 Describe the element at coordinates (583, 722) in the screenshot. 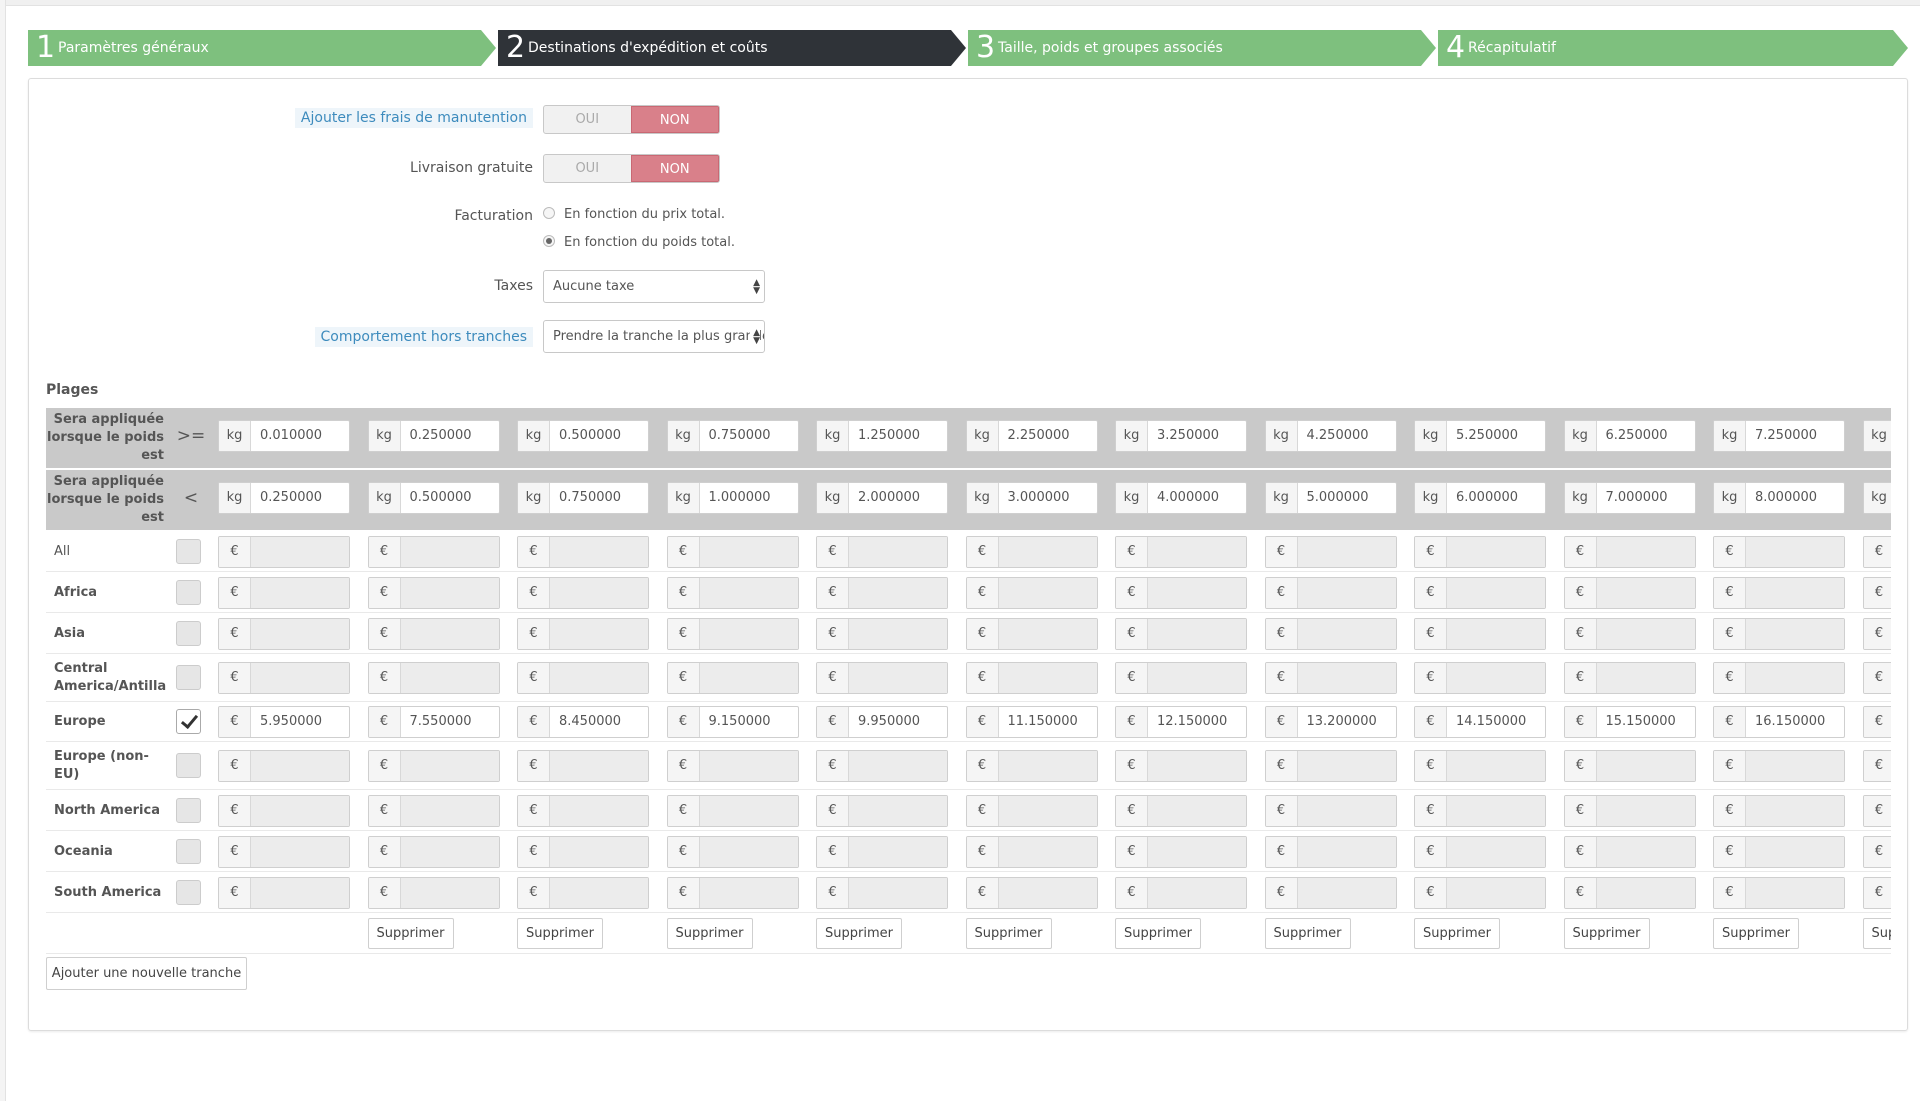

I see `zone-price-input: €8.450000` at that location.